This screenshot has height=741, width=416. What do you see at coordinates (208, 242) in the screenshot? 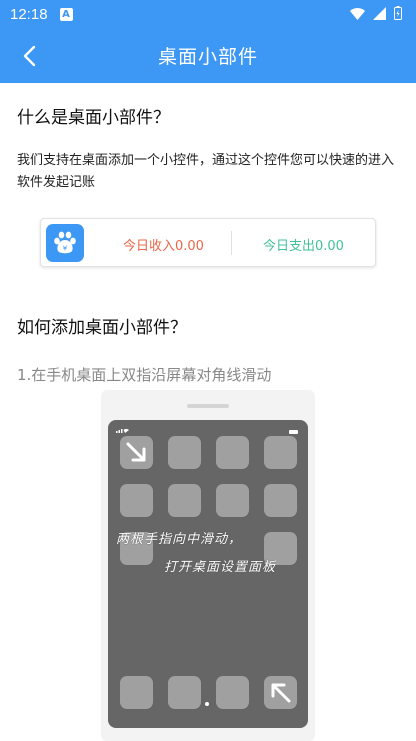
I see `widget-preview: ¥ 今日收入0.00 今日支出0.00` at bounding box center [208, 242].